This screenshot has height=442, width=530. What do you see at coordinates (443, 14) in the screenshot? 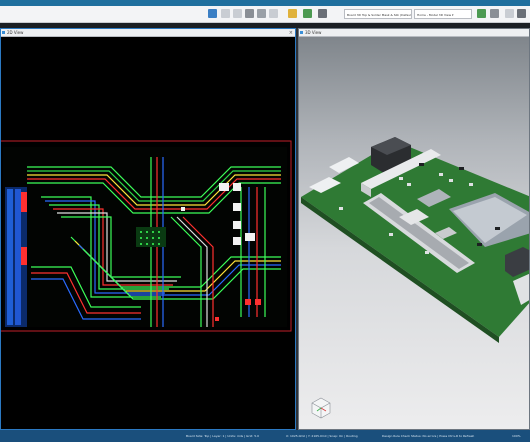
I see `view-select: Home - Model 3D View ▾` at bounding box center [443, 14].